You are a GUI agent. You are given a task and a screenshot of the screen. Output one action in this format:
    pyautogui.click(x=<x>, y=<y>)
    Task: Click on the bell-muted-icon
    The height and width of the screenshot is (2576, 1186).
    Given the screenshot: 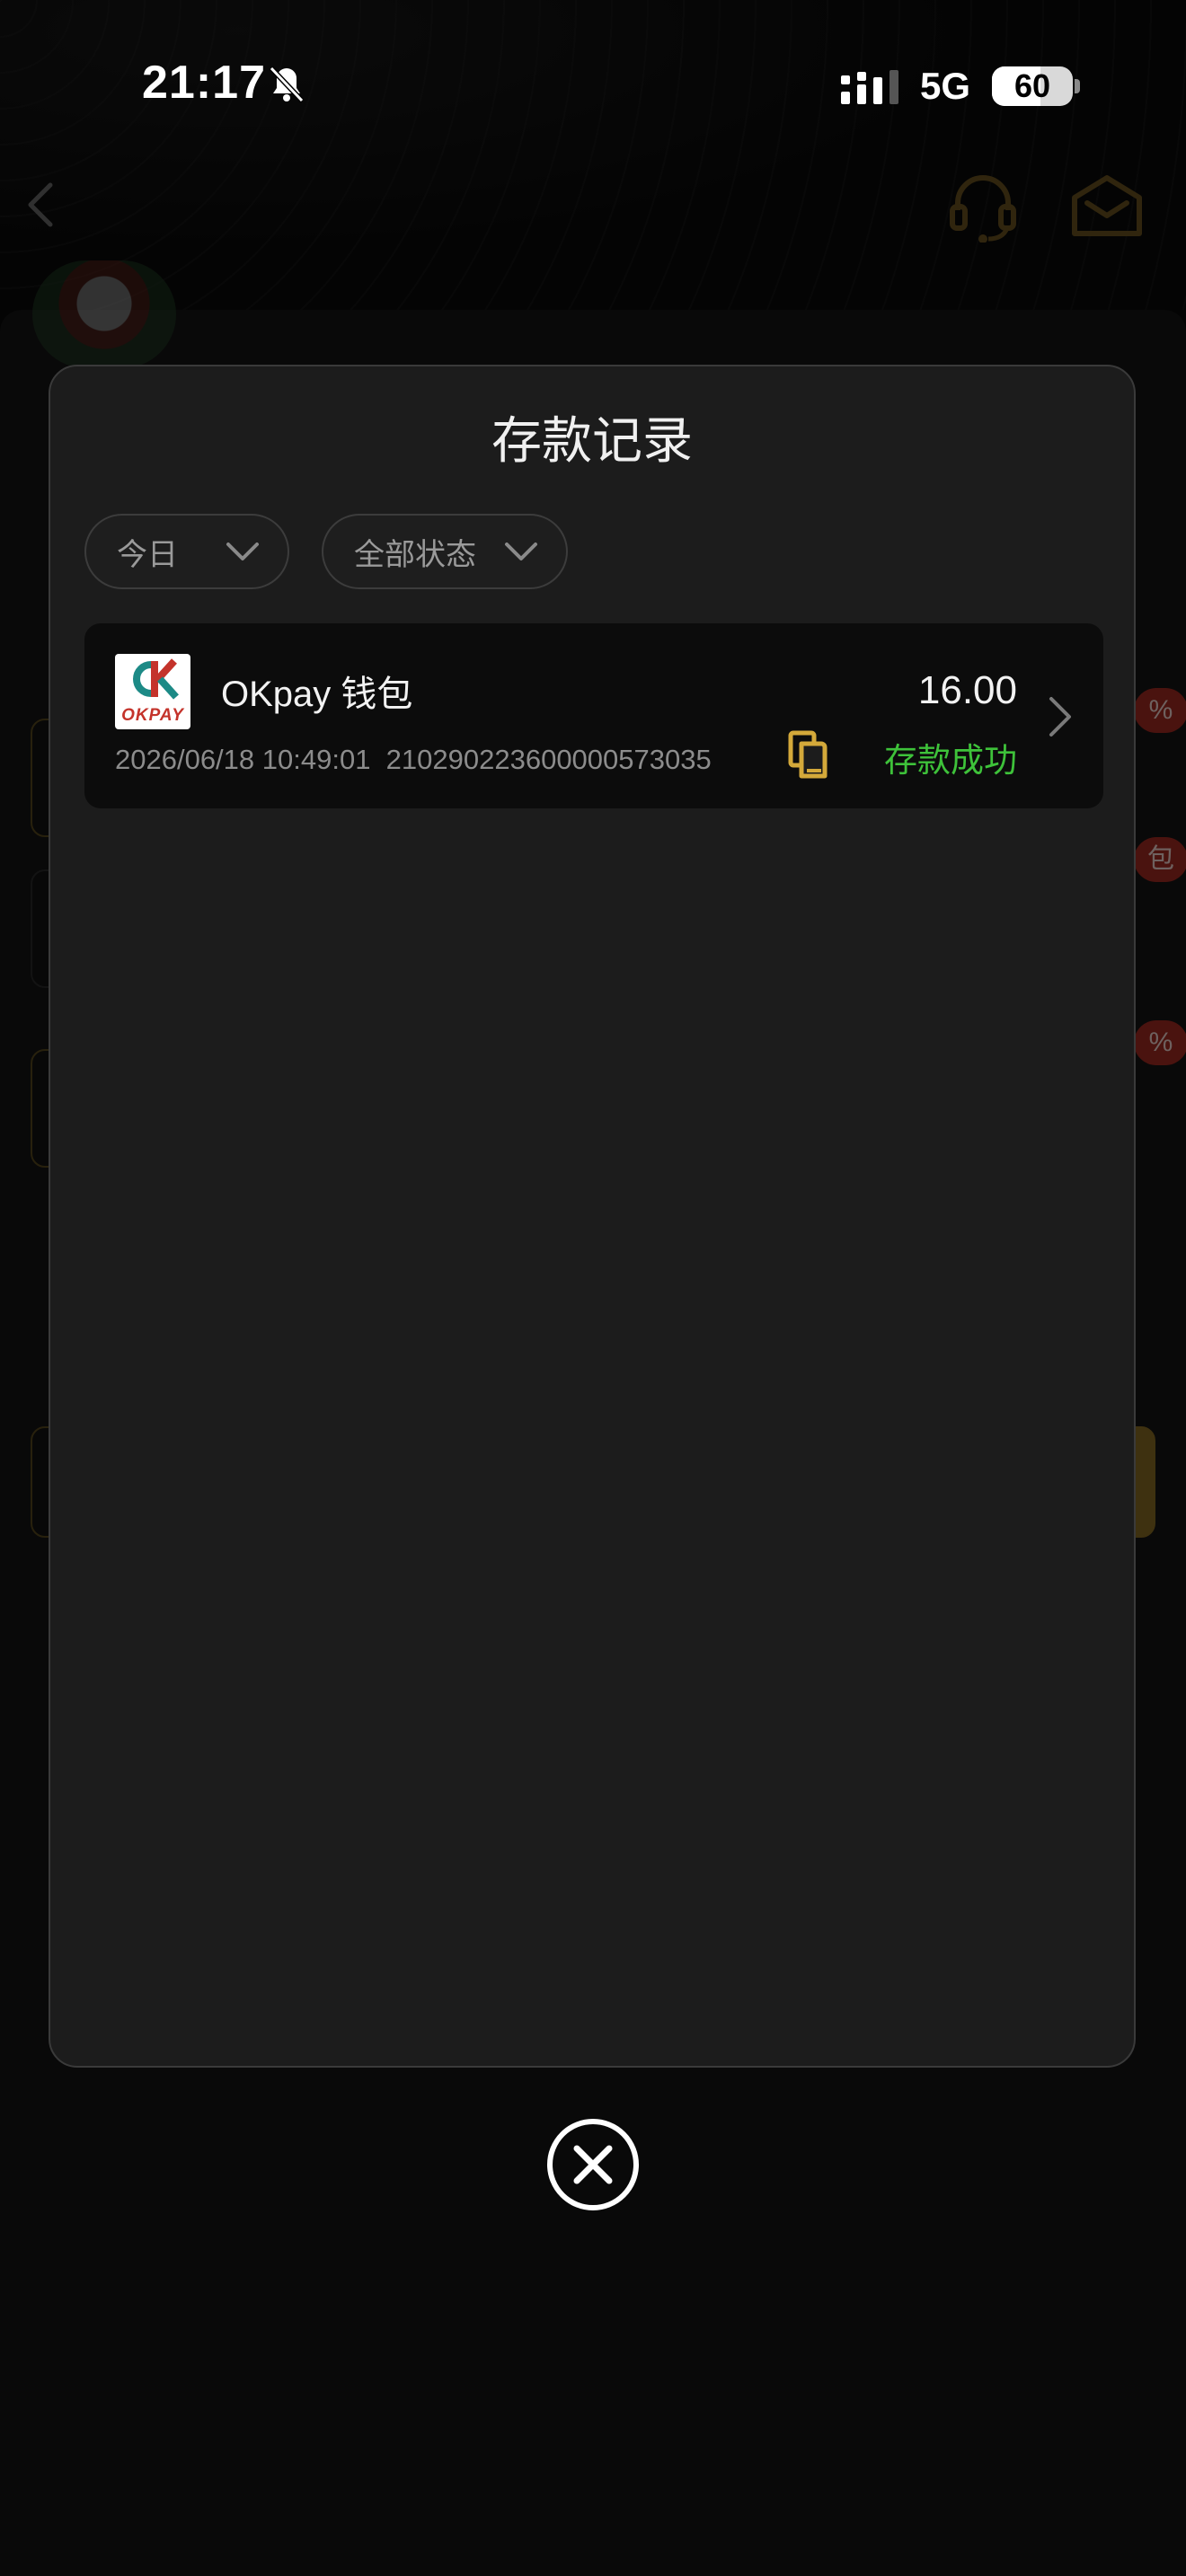 What is the action you would take?
    pyautogui.click(x=287, y=84)
    